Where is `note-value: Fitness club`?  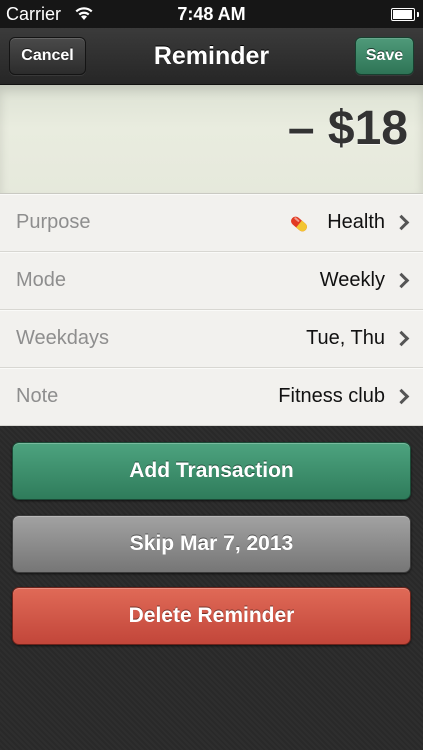
note-value: Fitness club is located at coordinates (331, 396).